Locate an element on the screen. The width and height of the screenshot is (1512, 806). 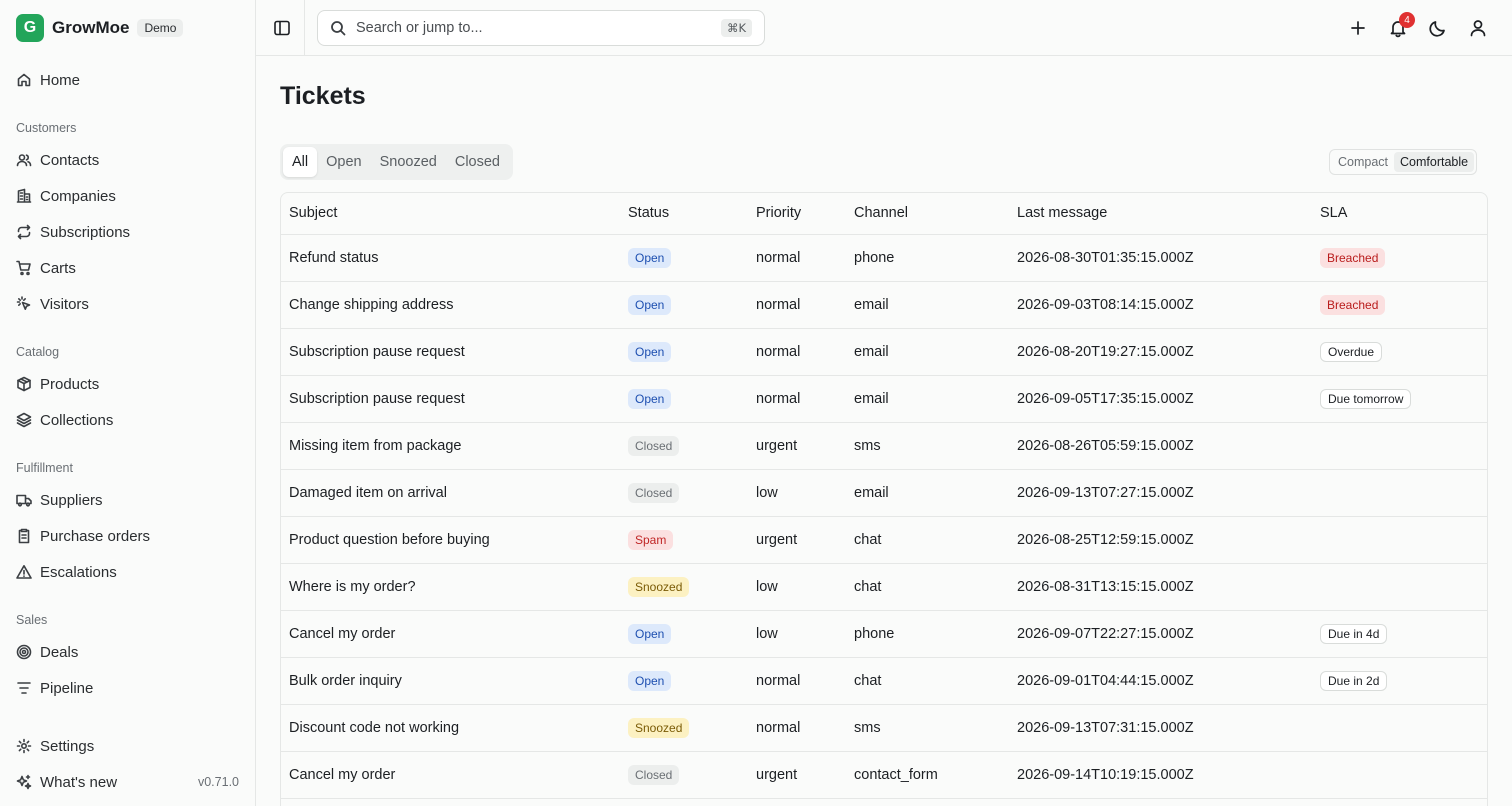
cell-last-message: 2026-09-13T07:31:15.000Z is located at coordinates (1160, 728).